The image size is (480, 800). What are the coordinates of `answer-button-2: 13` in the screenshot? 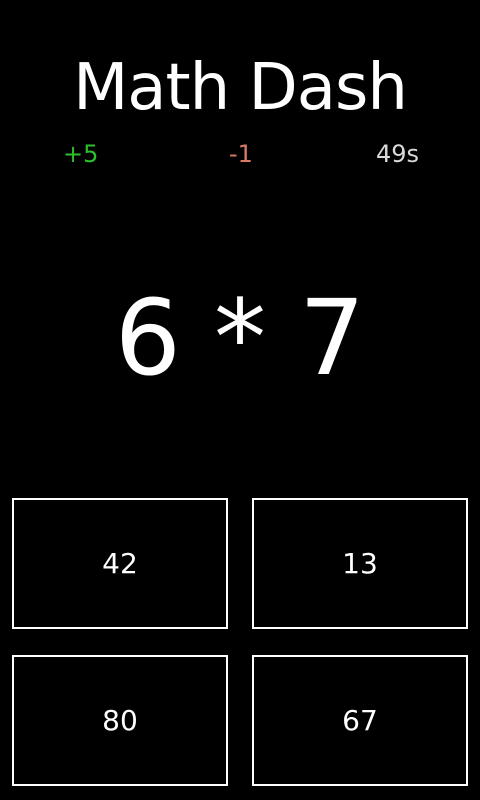 It's located at (360, 563).